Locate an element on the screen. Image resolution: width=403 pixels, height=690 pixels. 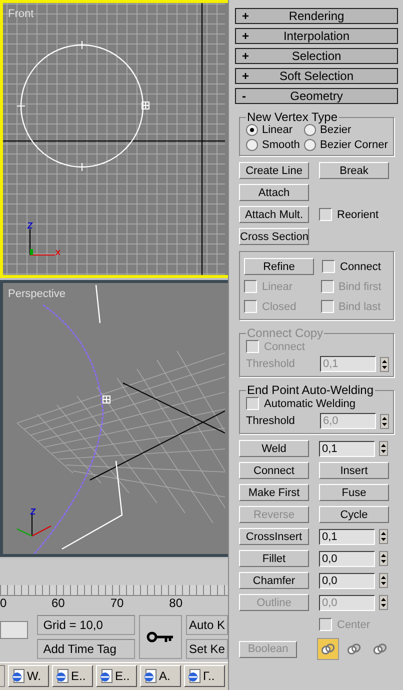
key-icon is located at coordinates (160, 636).